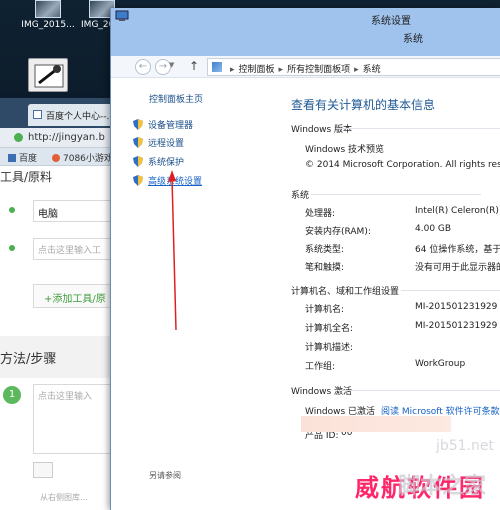 This screenshot has height=510, width=500. I want to click on browser-address-bar: http://jingyan.b, so click(61, 138).